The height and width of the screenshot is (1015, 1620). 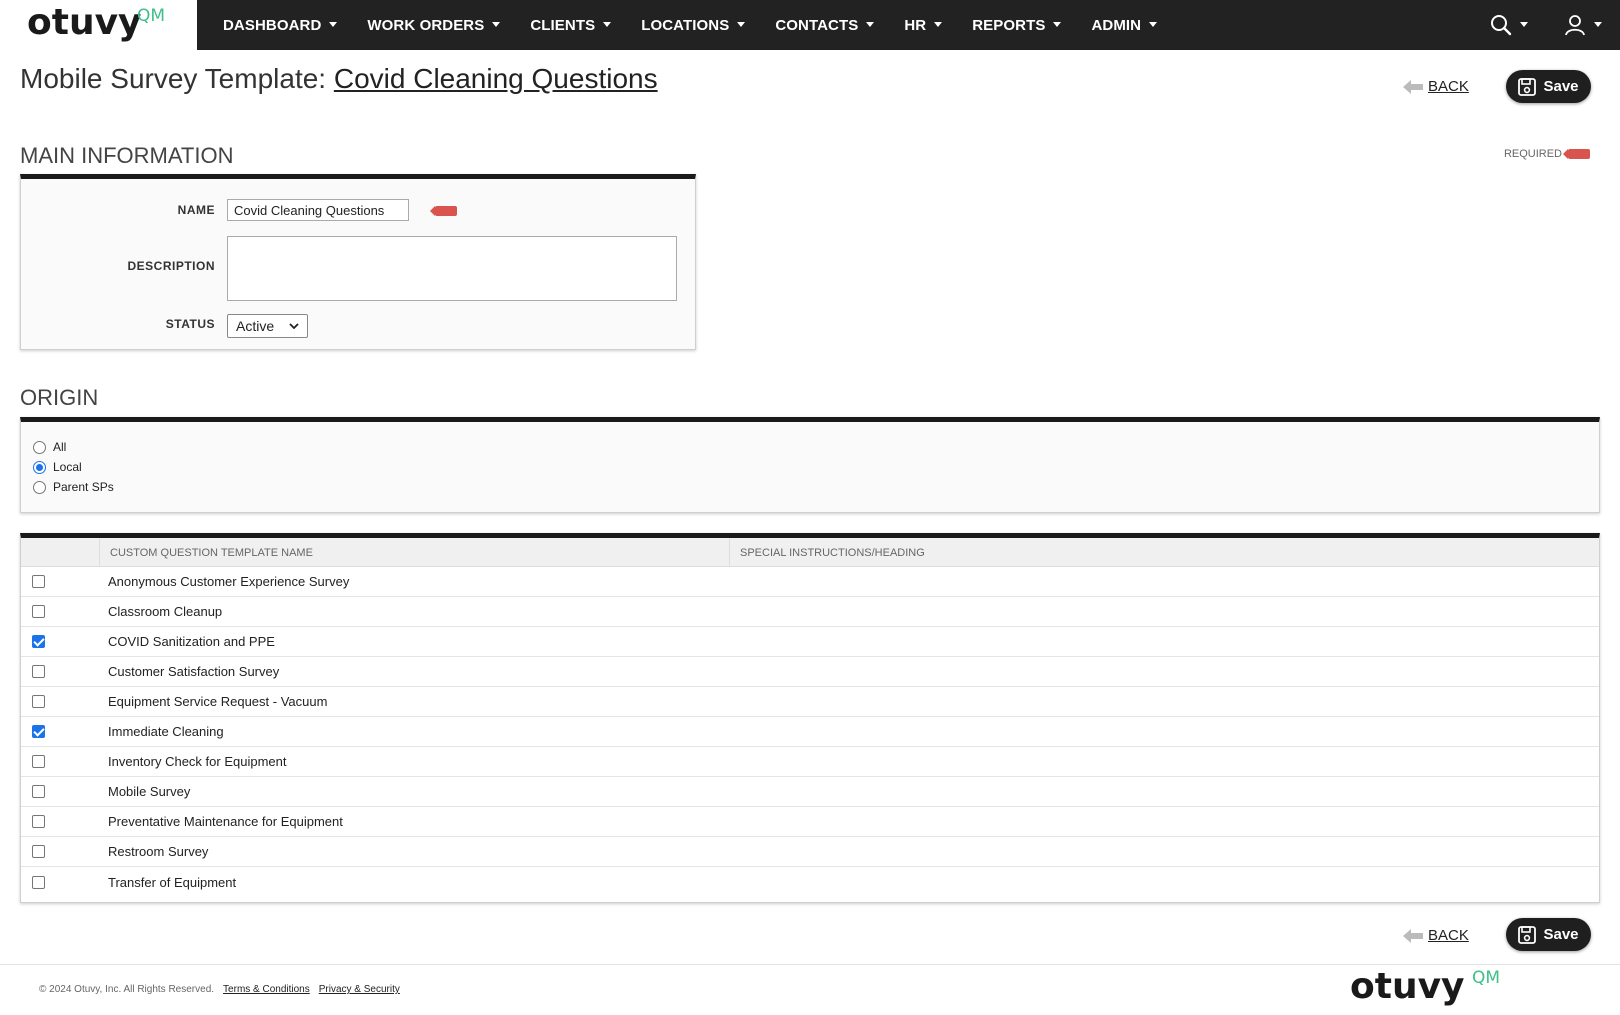 What do you see at coordinates (218, 701) in the screenshot?
I see `row-template-name: Equipment Service Request - Vacuum` at bounding box center [218, 701].